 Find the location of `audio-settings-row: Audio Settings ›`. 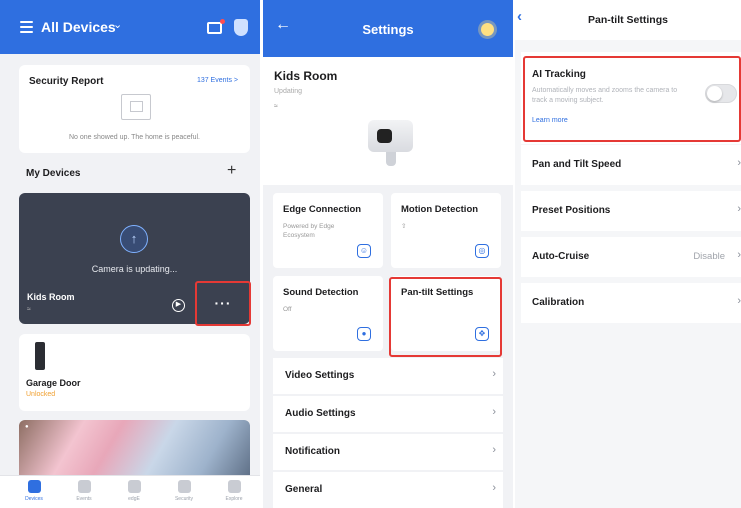

audio-settings-row: Audio Settings › is located at coordinates (388, 414).